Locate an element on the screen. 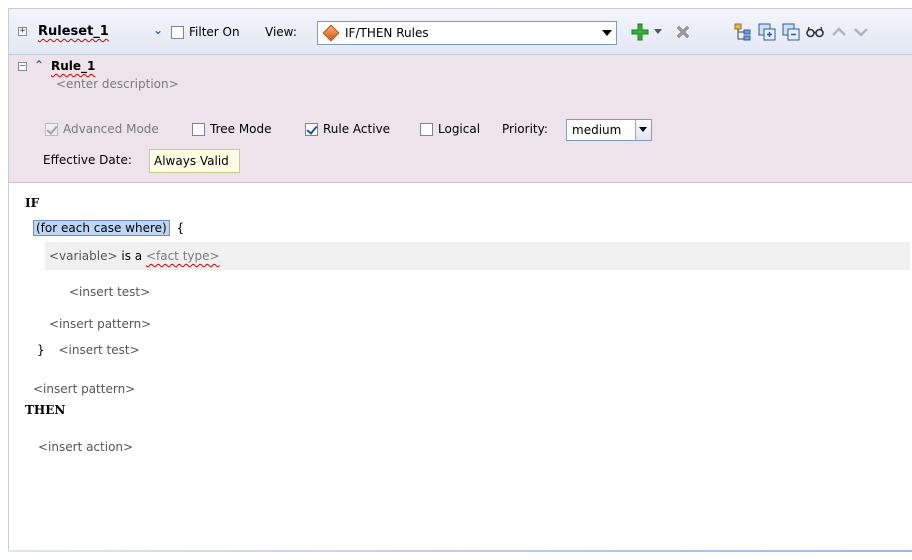 The width and height of the screenshot is (912, 560). bottom-edge is located at coordinates (460, 551).